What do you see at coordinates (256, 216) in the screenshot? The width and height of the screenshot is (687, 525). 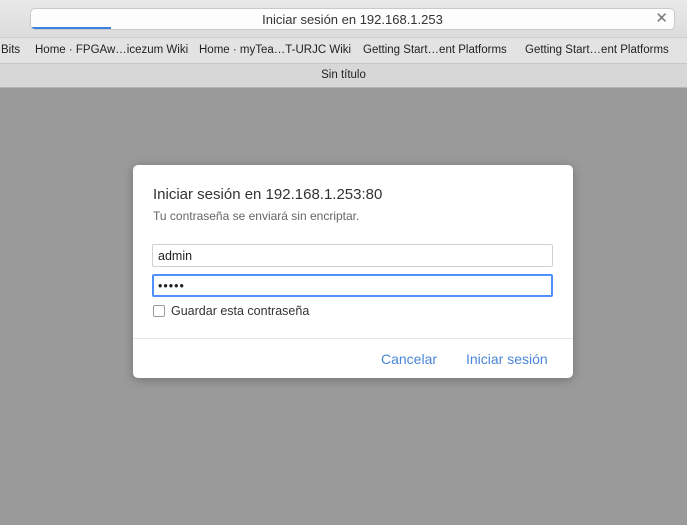 I see `dialog-subtitle: Tu contraseña se enviará sin encriptar.` at bounding box center [256, 216].